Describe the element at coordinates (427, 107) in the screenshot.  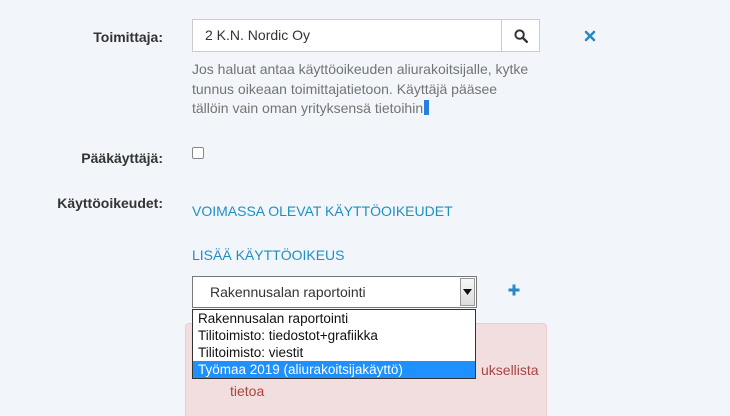
I see `text-cursor` at that location.